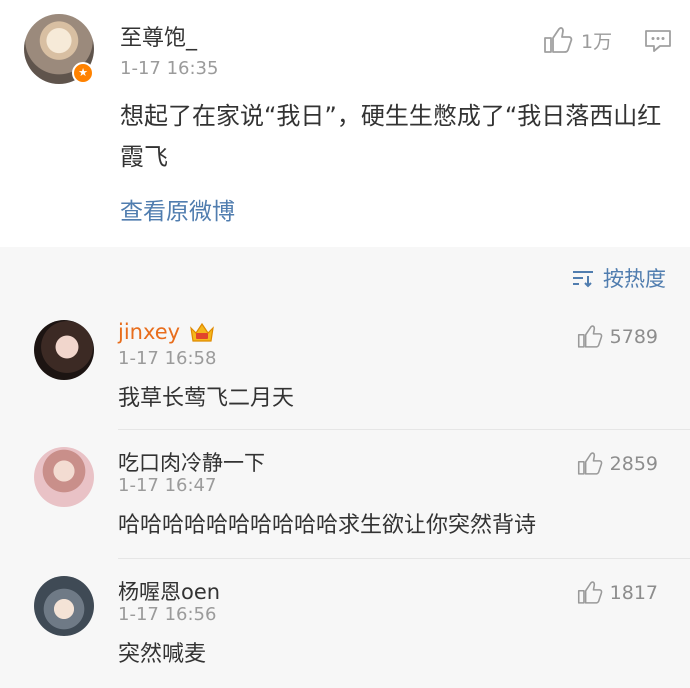 The height and width of the screenshot is (688, 690). Describe the element at coordinates (167, 614) in the screenshot. I see `comment-timestamp: 1-17 16:56` at that location.